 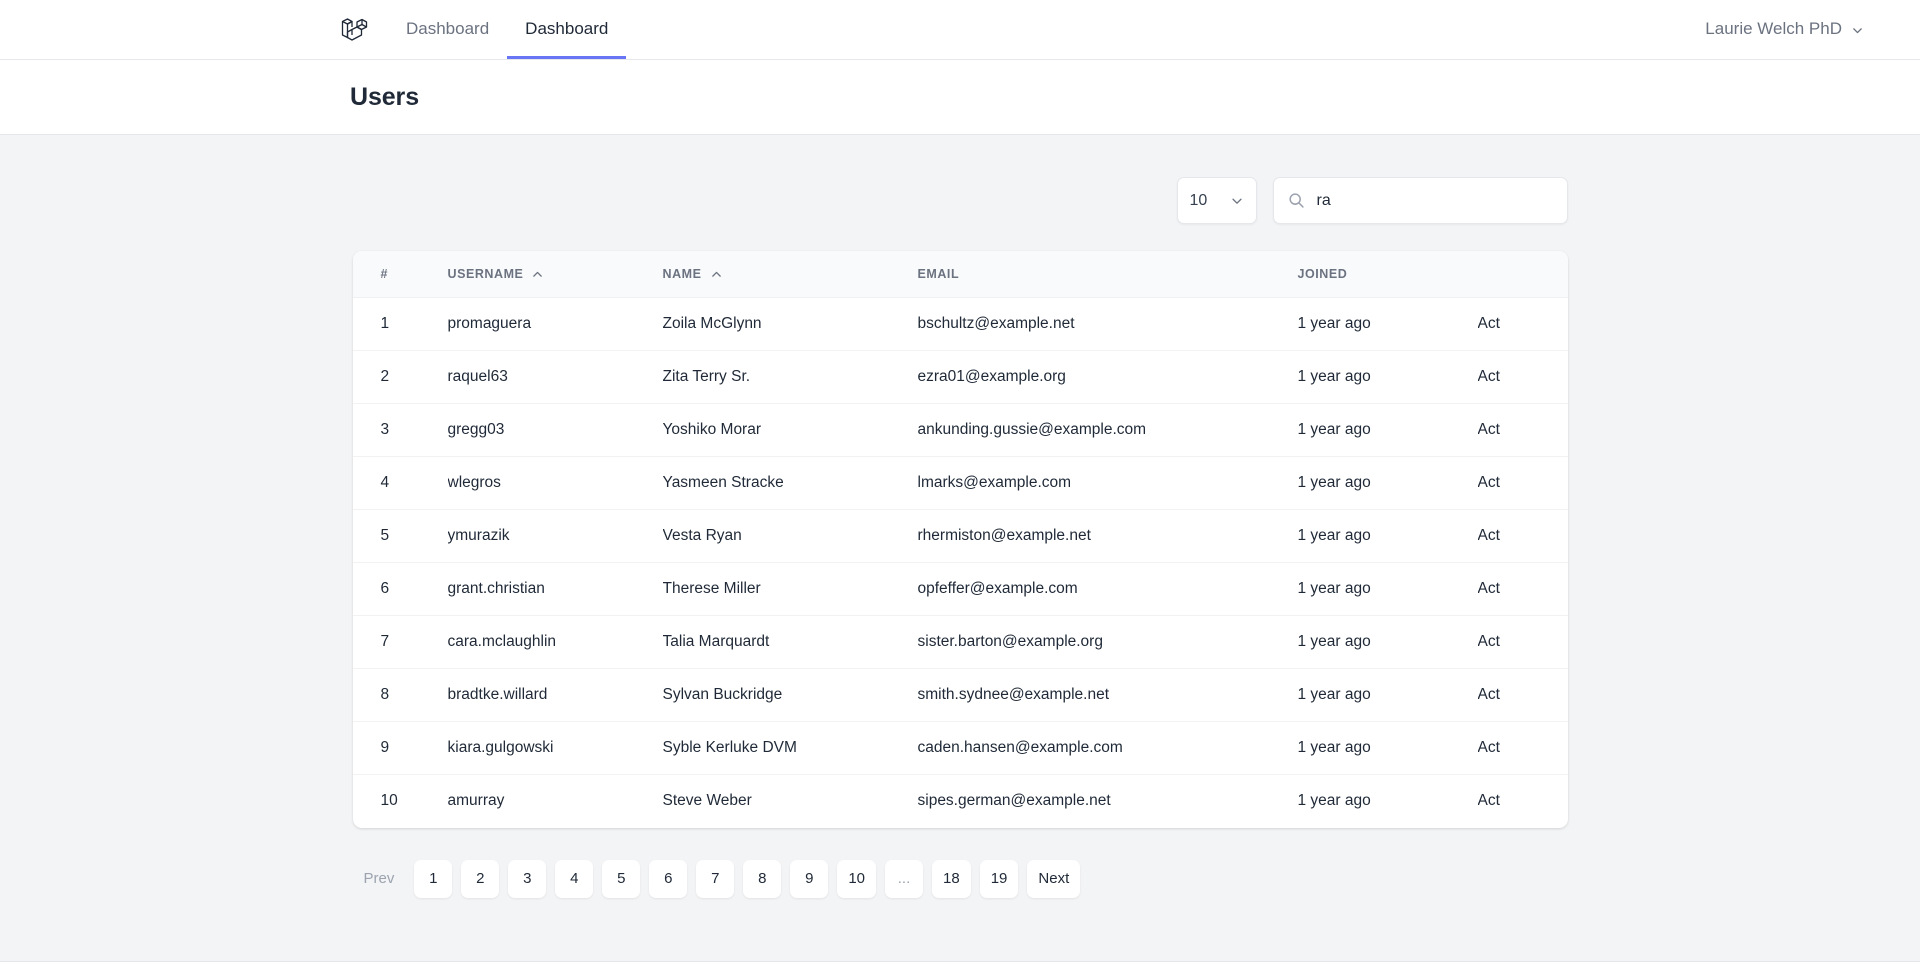 I want to click on cell-email: bschultz@example.net, so click(x=1107, y=324).